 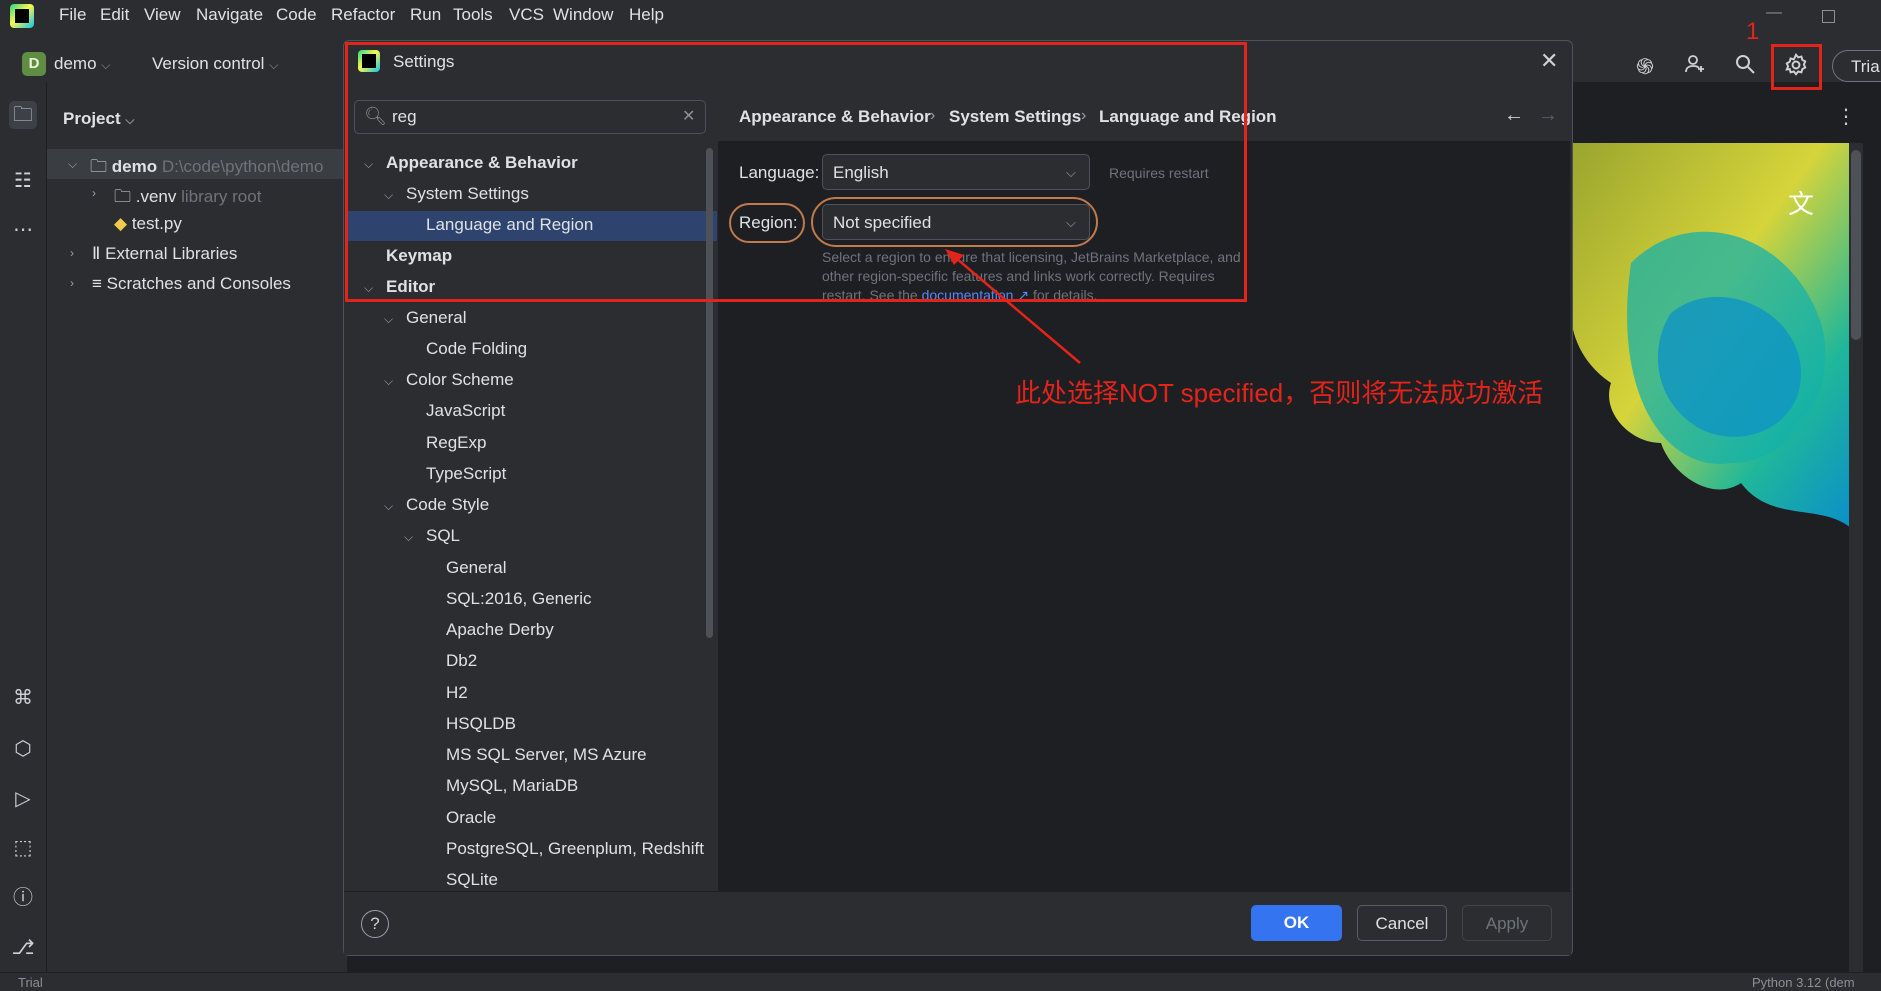 What do you see at coordinates (23, 698) in the screenshot?
I see `python-console-icon: ⌘` at bounding box center [23, 698].